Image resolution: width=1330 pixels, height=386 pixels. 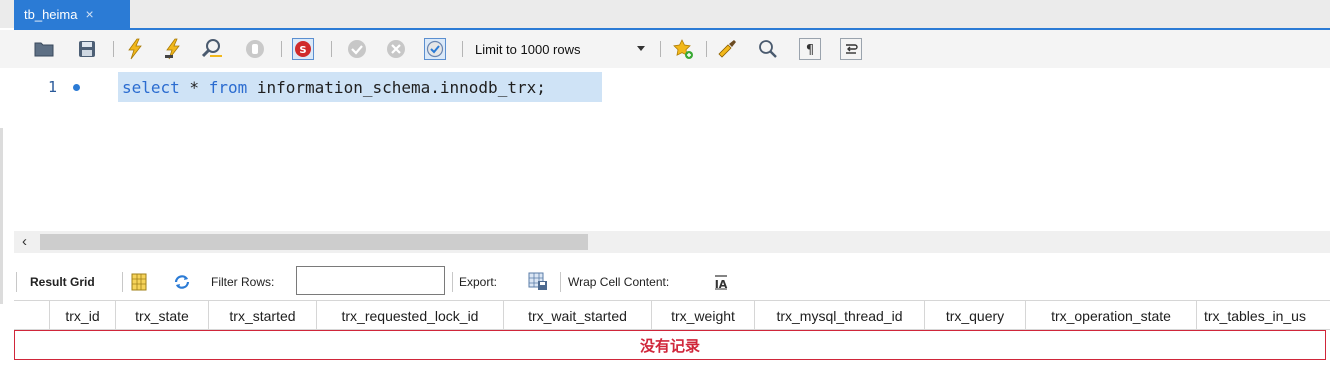 What do you see at coordinates (370, 280) in the screenshot?
I see `filter-rows-input` at bounding box center [370, 280].